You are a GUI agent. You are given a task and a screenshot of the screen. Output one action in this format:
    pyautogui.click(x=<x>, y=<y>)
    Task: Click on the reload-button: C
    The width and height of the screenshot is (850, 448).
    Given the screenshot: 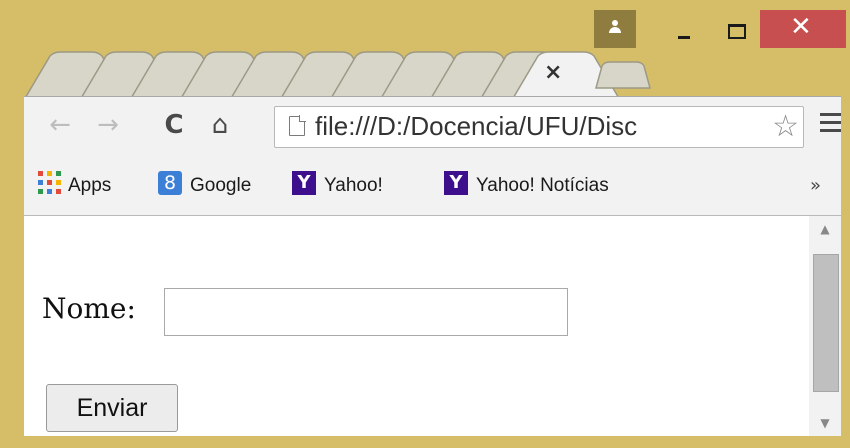 What is the action you would take?
    pyautogui.click(x=174, y=125)
    